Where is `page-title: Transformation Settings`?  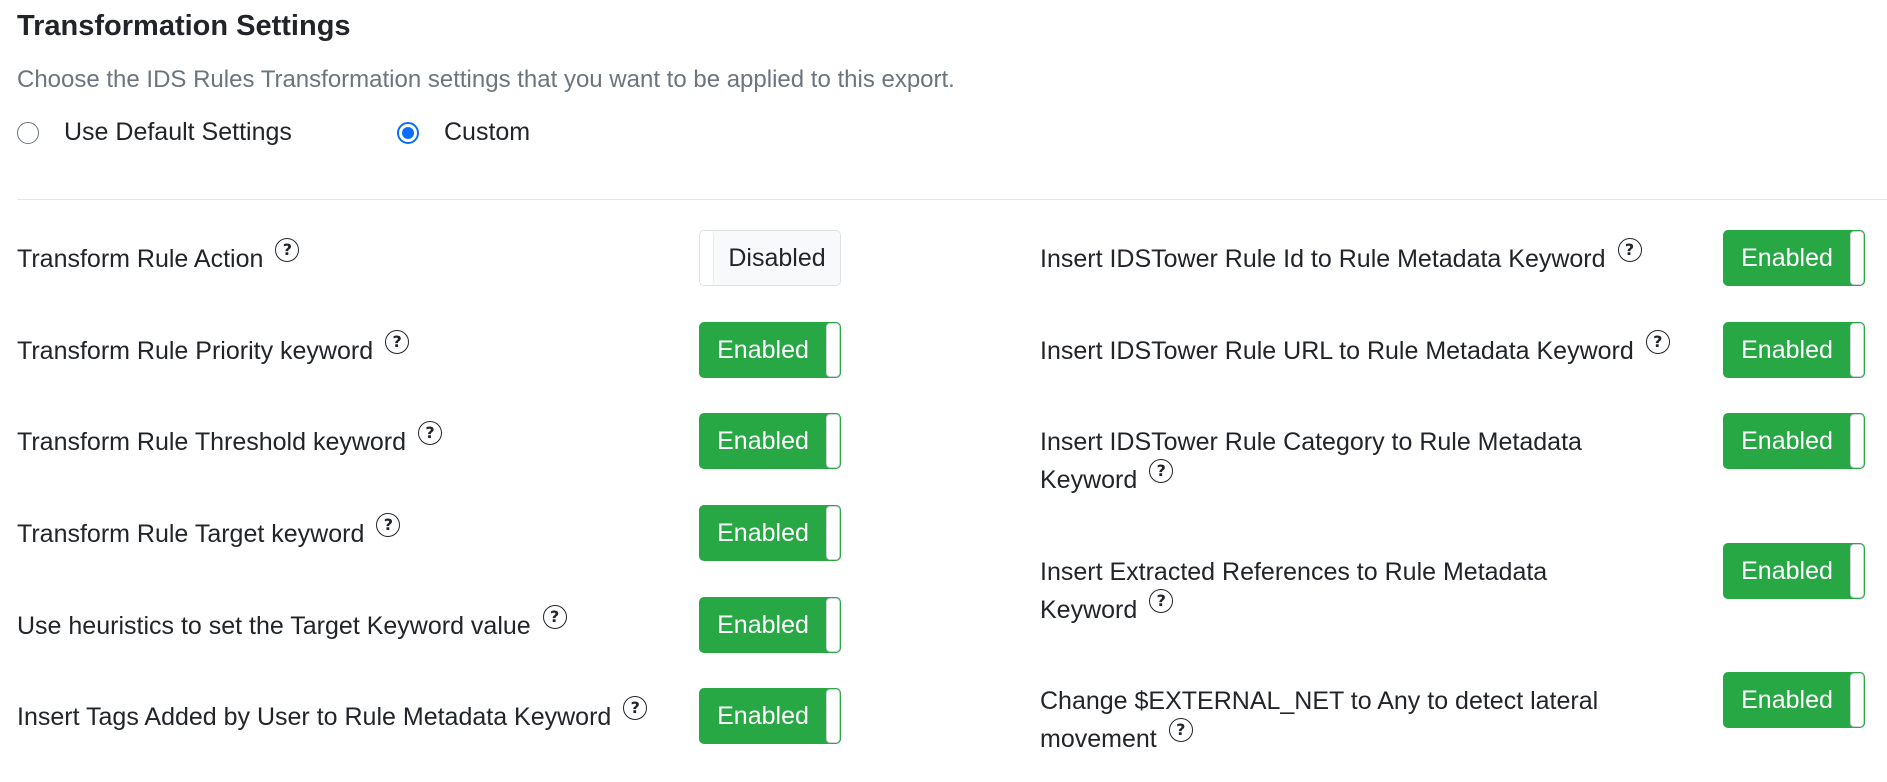 page-title: Transformation Settings is located at coordinates (184, 26).